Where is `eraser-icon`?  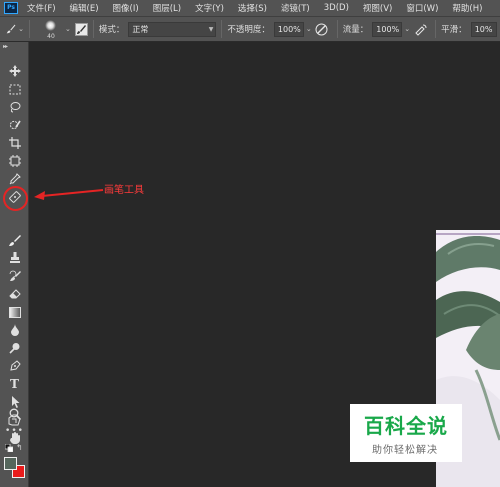
eraser-icon is located at coordinates (14, 294).